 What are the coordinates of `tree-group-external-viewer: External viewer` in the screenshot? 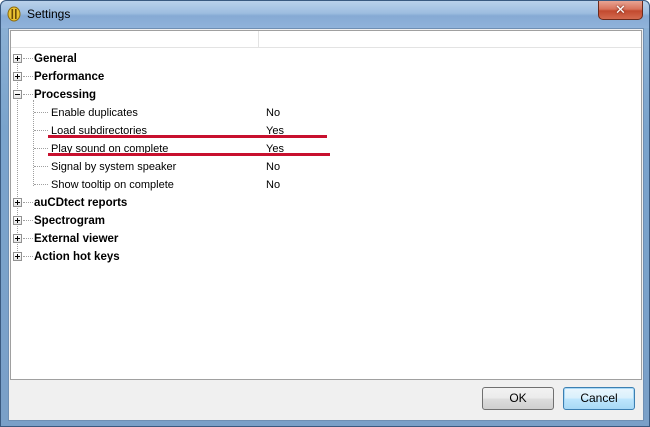 It's located at (326, 239).